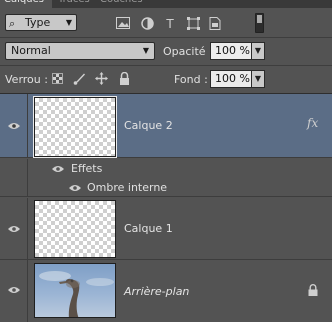 Image resolution: width=332 pixels, height=322 pixels. Describe the element at coordinates (215, 24) in the screenshot. I see `smart-object-filter-icon` at that location.